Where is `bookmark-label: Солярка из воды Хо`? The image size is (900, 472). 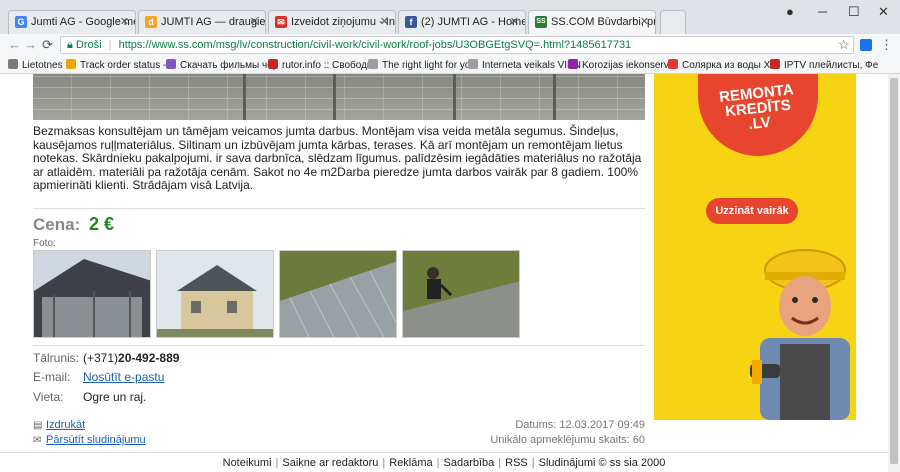
bookmark-label: Солярка из воды Хо is located at coordinates (729, 65).